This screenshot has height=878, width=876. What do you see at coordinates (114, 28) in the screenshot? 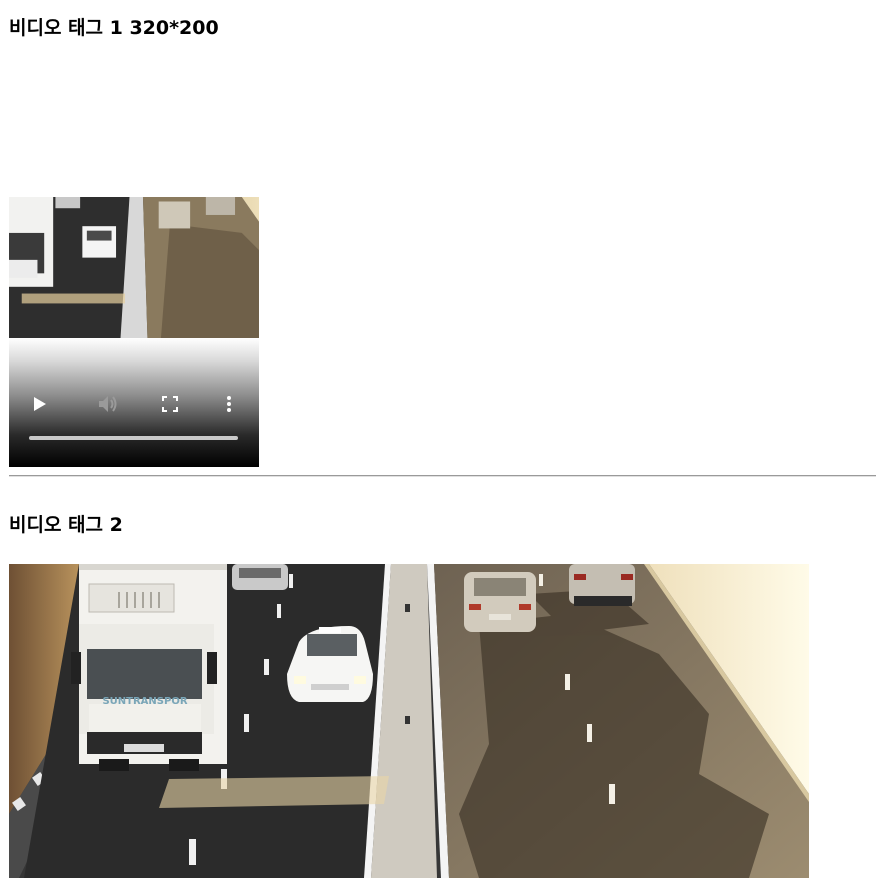
I see `heading-video-1: 비디오 태그 1 320*200` at bounding box center [114, 28].